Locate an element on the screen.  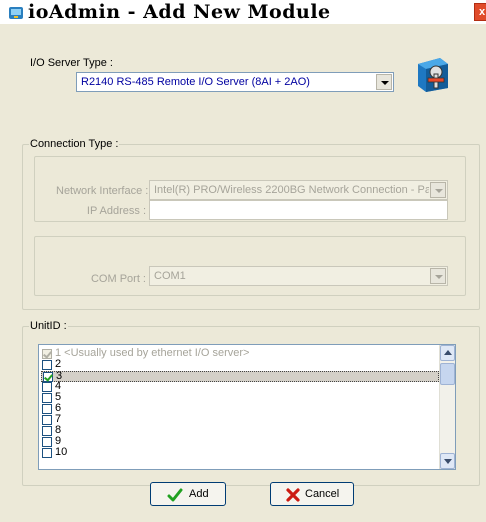
close-button: x is located at coordinates (480, 12).